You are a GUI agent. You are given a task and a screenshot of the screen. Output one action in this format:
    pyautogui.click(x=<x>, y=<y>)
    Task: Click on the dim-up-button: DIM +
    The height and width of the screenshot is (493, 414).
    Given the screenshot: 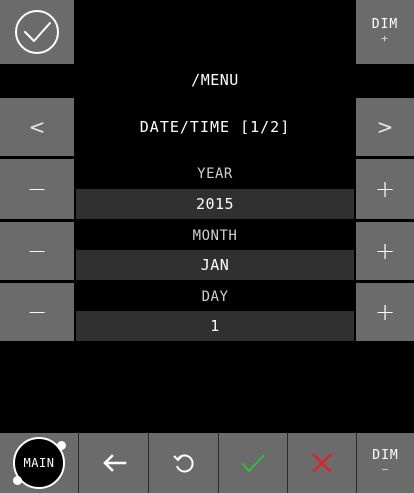 What is the action you would take?
    pyautogui.click(x=385, y=32)
    